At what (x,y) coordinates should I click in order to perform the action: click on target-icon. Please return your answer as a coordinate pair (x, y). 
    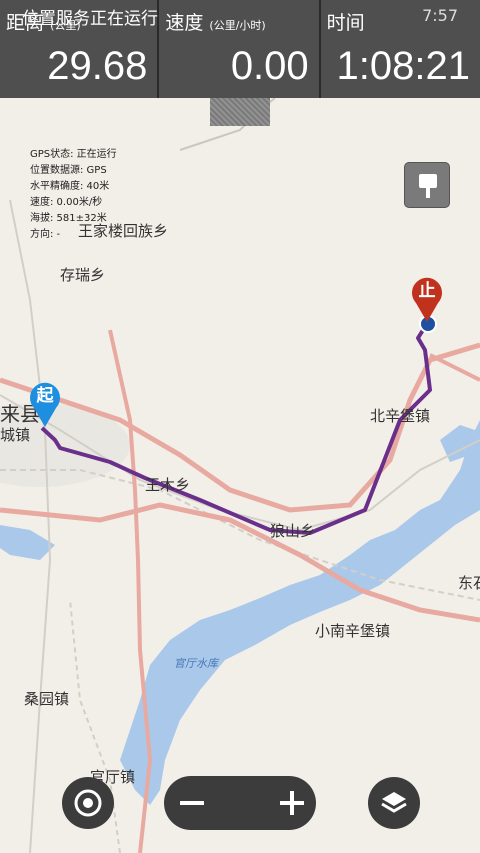
    Looking at the image, I should click on (88, 803).